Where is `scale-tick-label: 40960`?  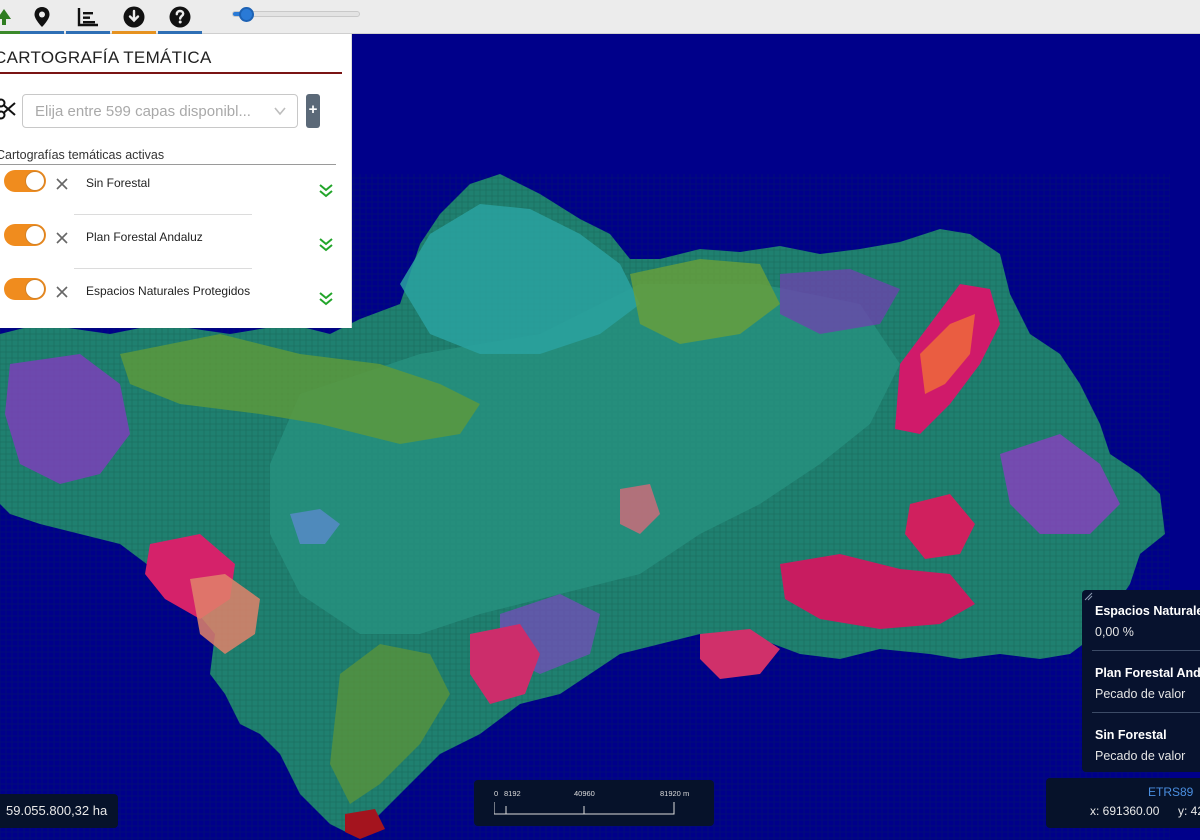
scale-tick-label: 40960 is located at coordinates (584, 793).